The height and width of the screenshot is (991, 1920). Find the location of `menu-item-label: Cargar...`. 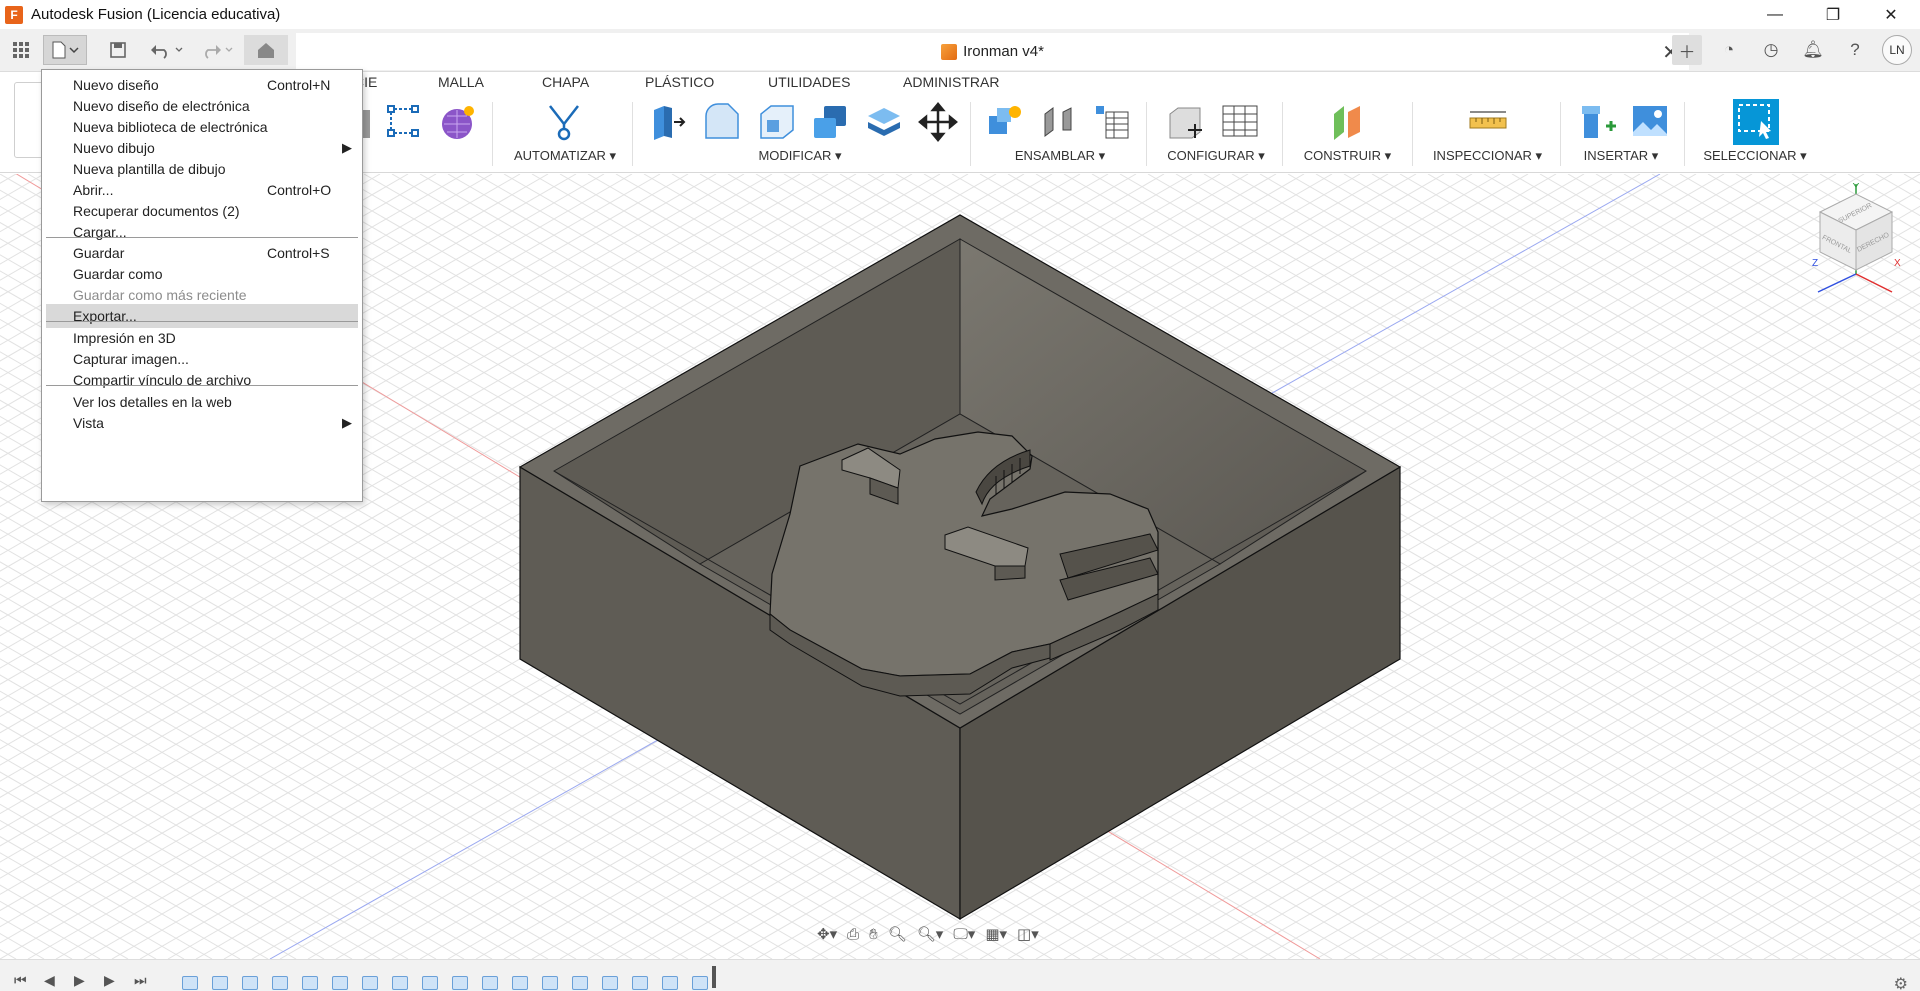

menu-item-label: Cargar... is located at coordinates (100, 232).